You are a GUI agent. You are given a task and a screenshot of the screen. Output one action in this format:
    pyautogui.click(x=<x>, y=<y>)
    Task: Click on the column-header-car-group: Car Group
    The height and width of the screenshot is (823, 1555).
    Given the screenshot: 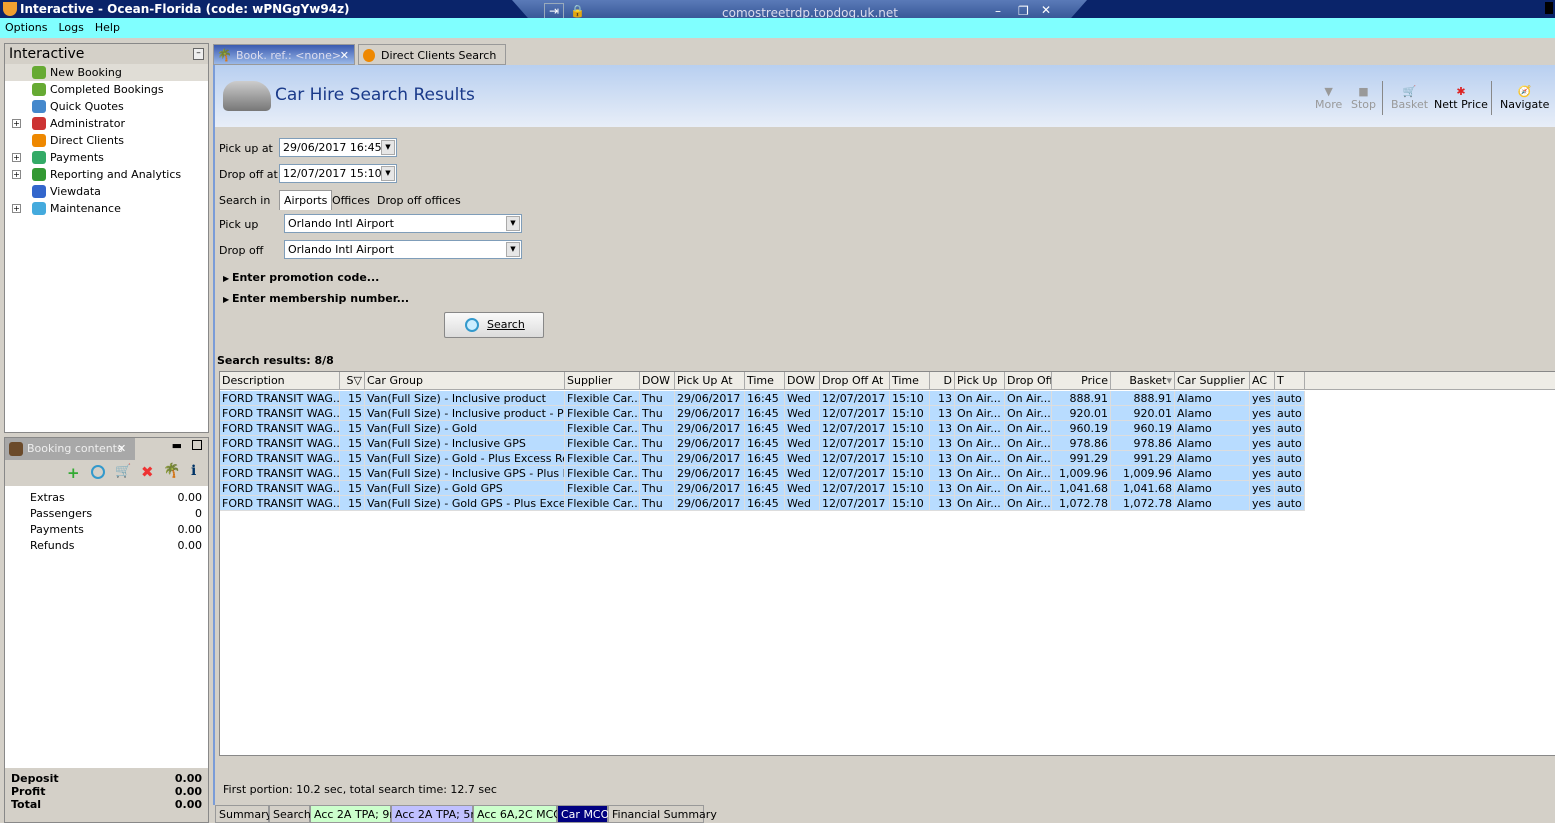 What is the action you would take?
    pyautogui.click(x=465, y=381)
    